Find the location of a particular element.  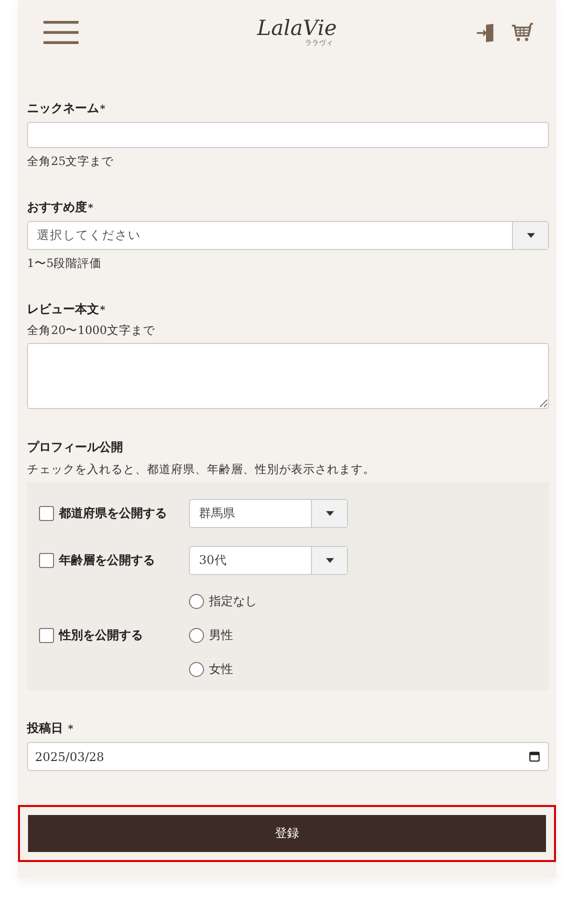

field-hint: 全角25文字まで is located at coordinates (71, 161).